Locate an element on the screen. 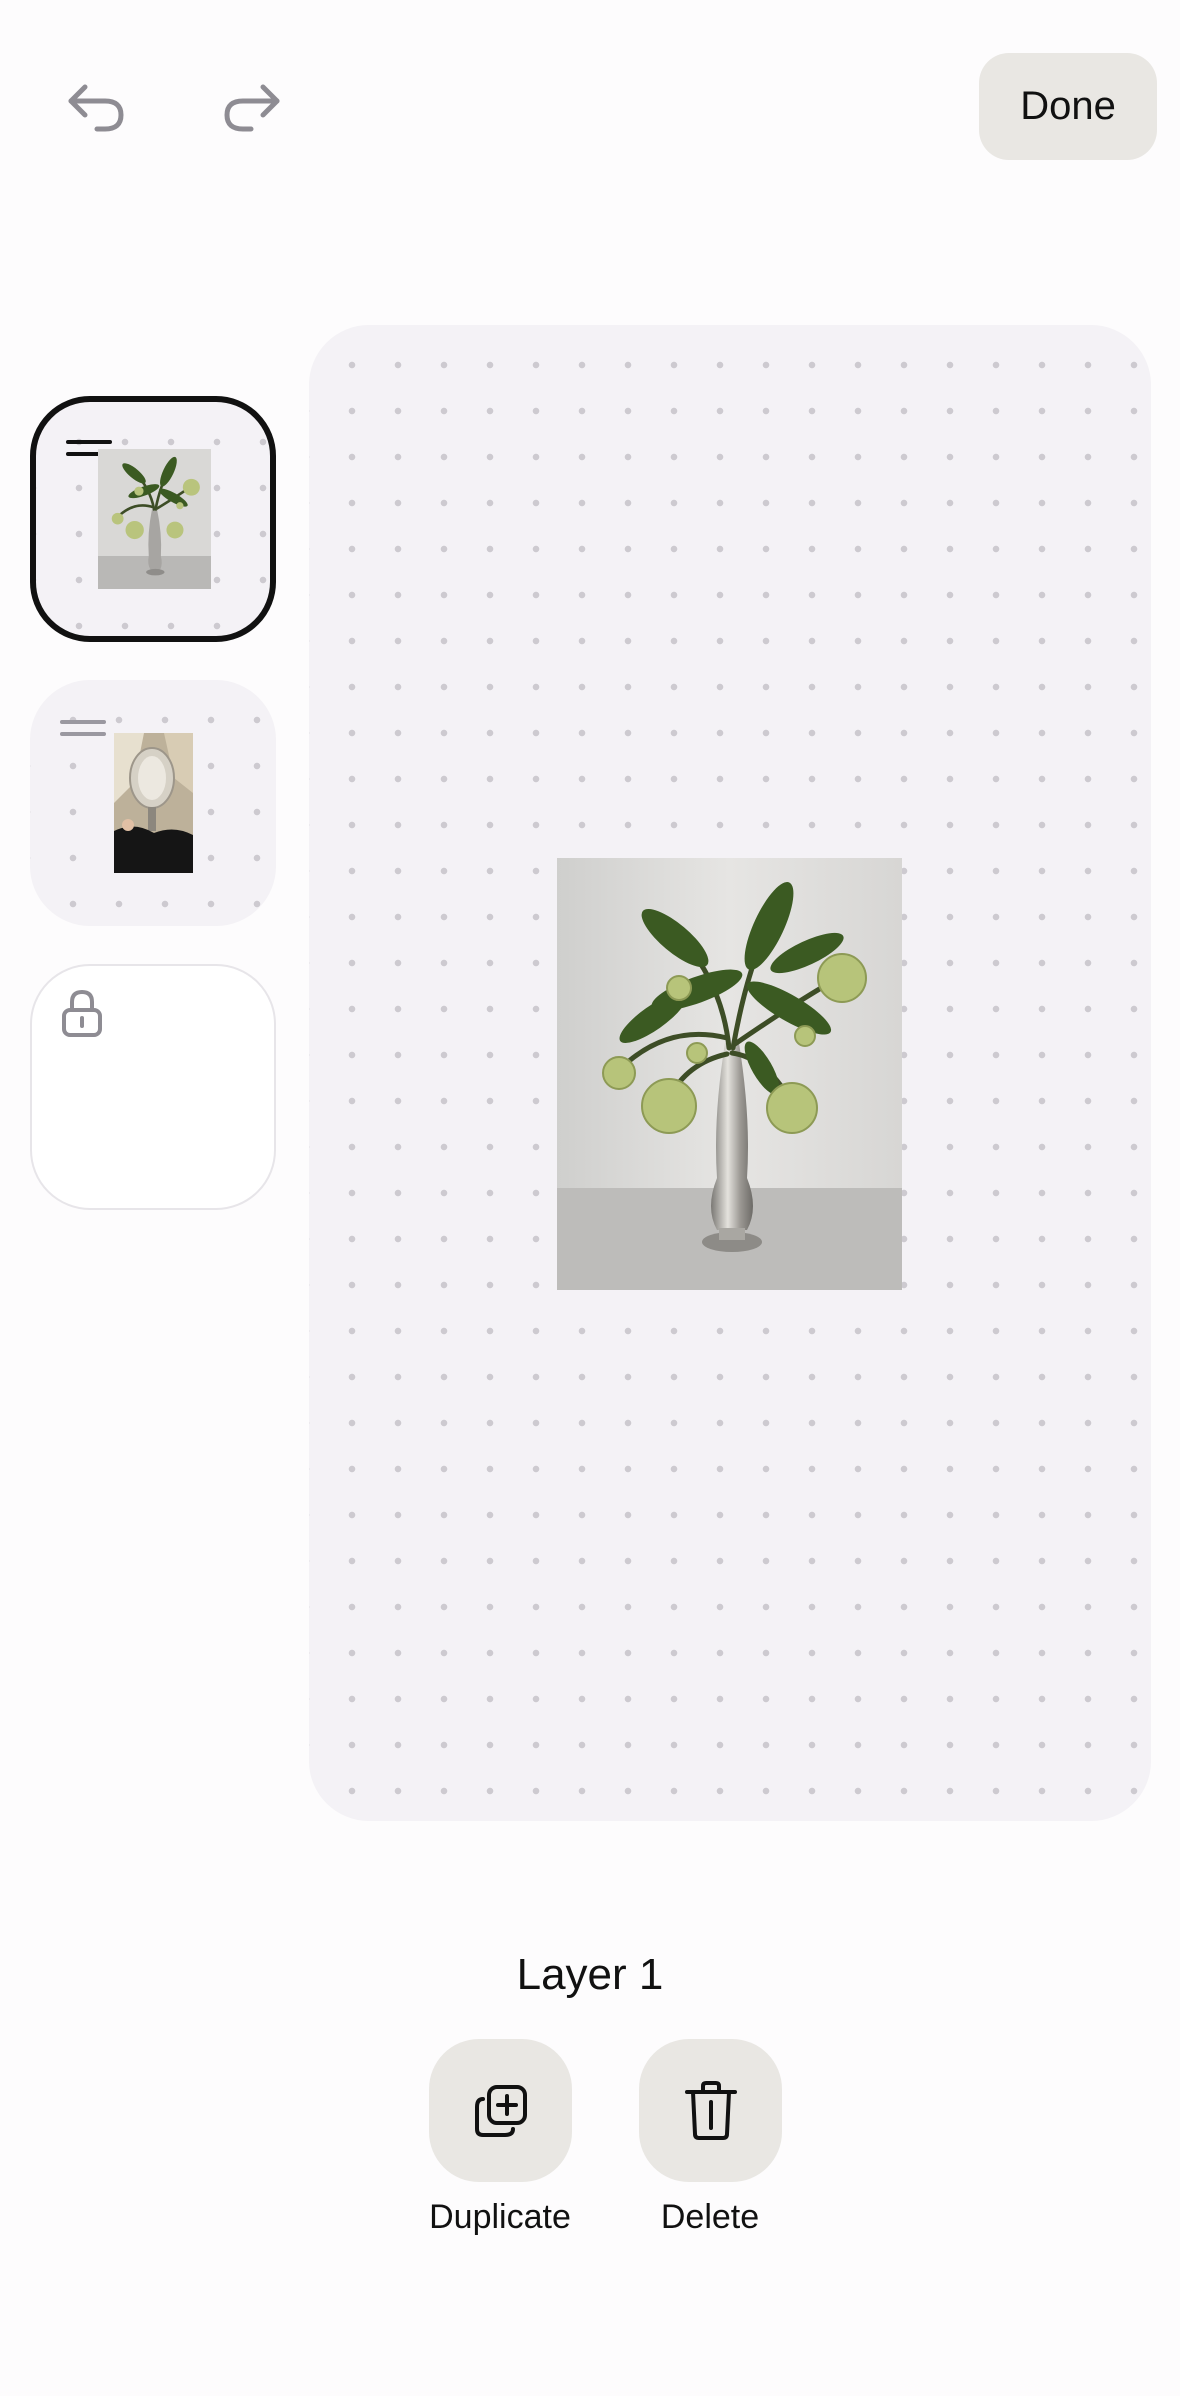 This screenshot has width=1180, height=2396. layer-2-preview-image is located at coordinates (153, 803).